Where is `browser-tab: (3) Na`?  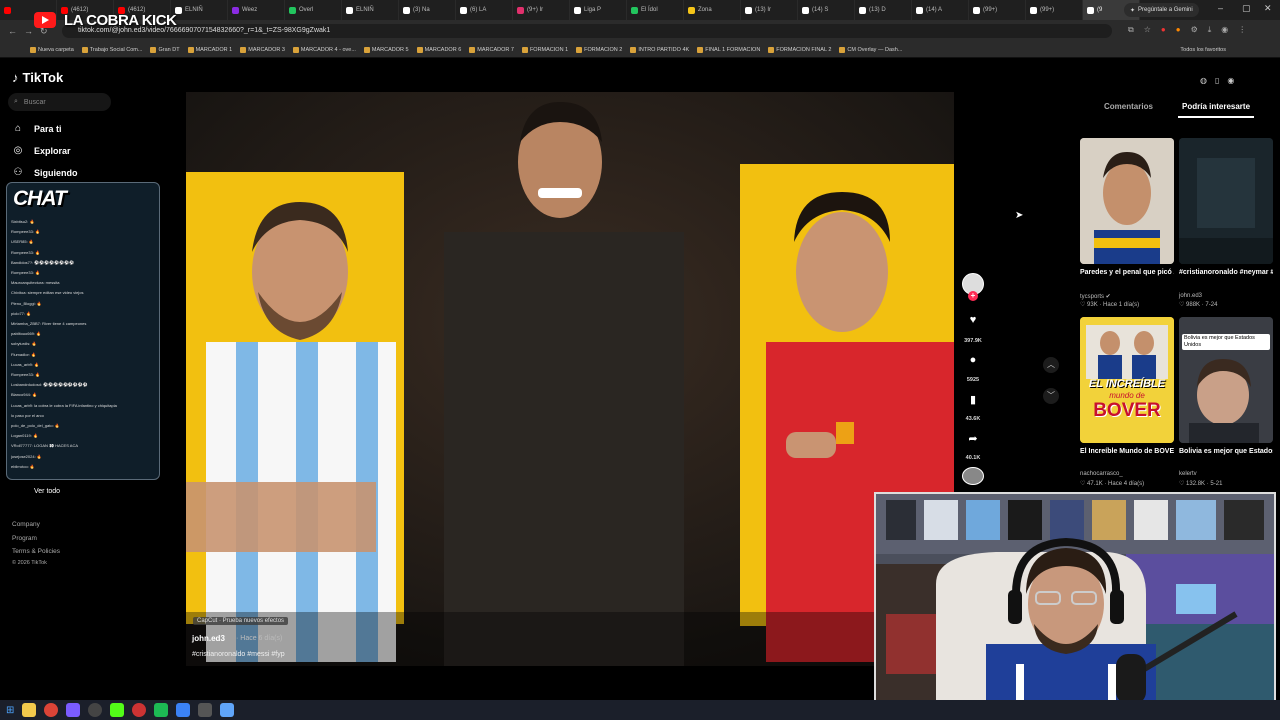
browser-tab: (3) Na is located at coordinates (427, 10).